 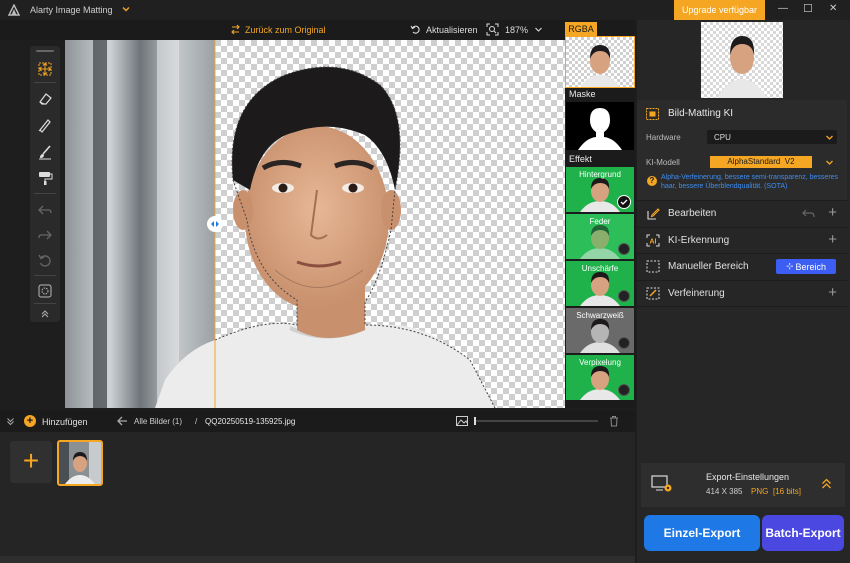 What do you see at coordinates (808, 214) in the screenshot?
I see `edit-undo-icon` at bounding box center [808, 214].